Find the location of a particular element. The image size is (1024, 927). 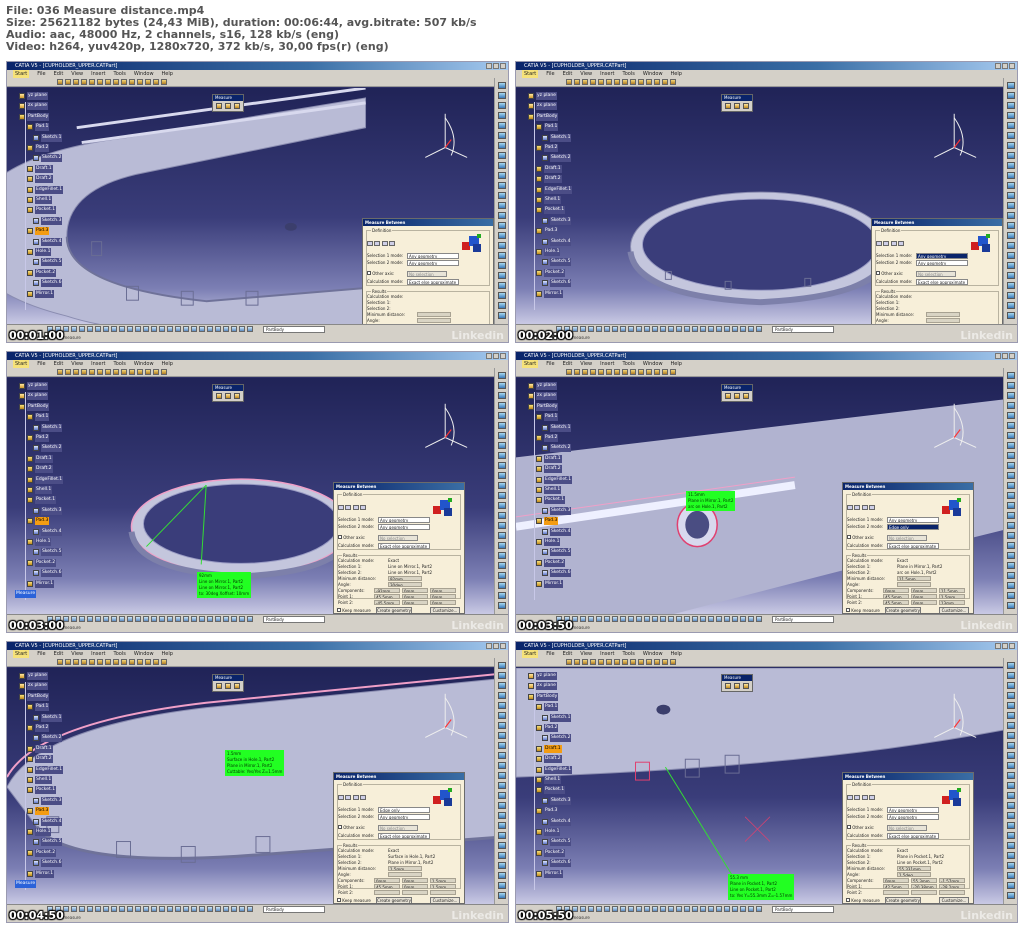

minimize-icon is located at coordinates (998, 66).